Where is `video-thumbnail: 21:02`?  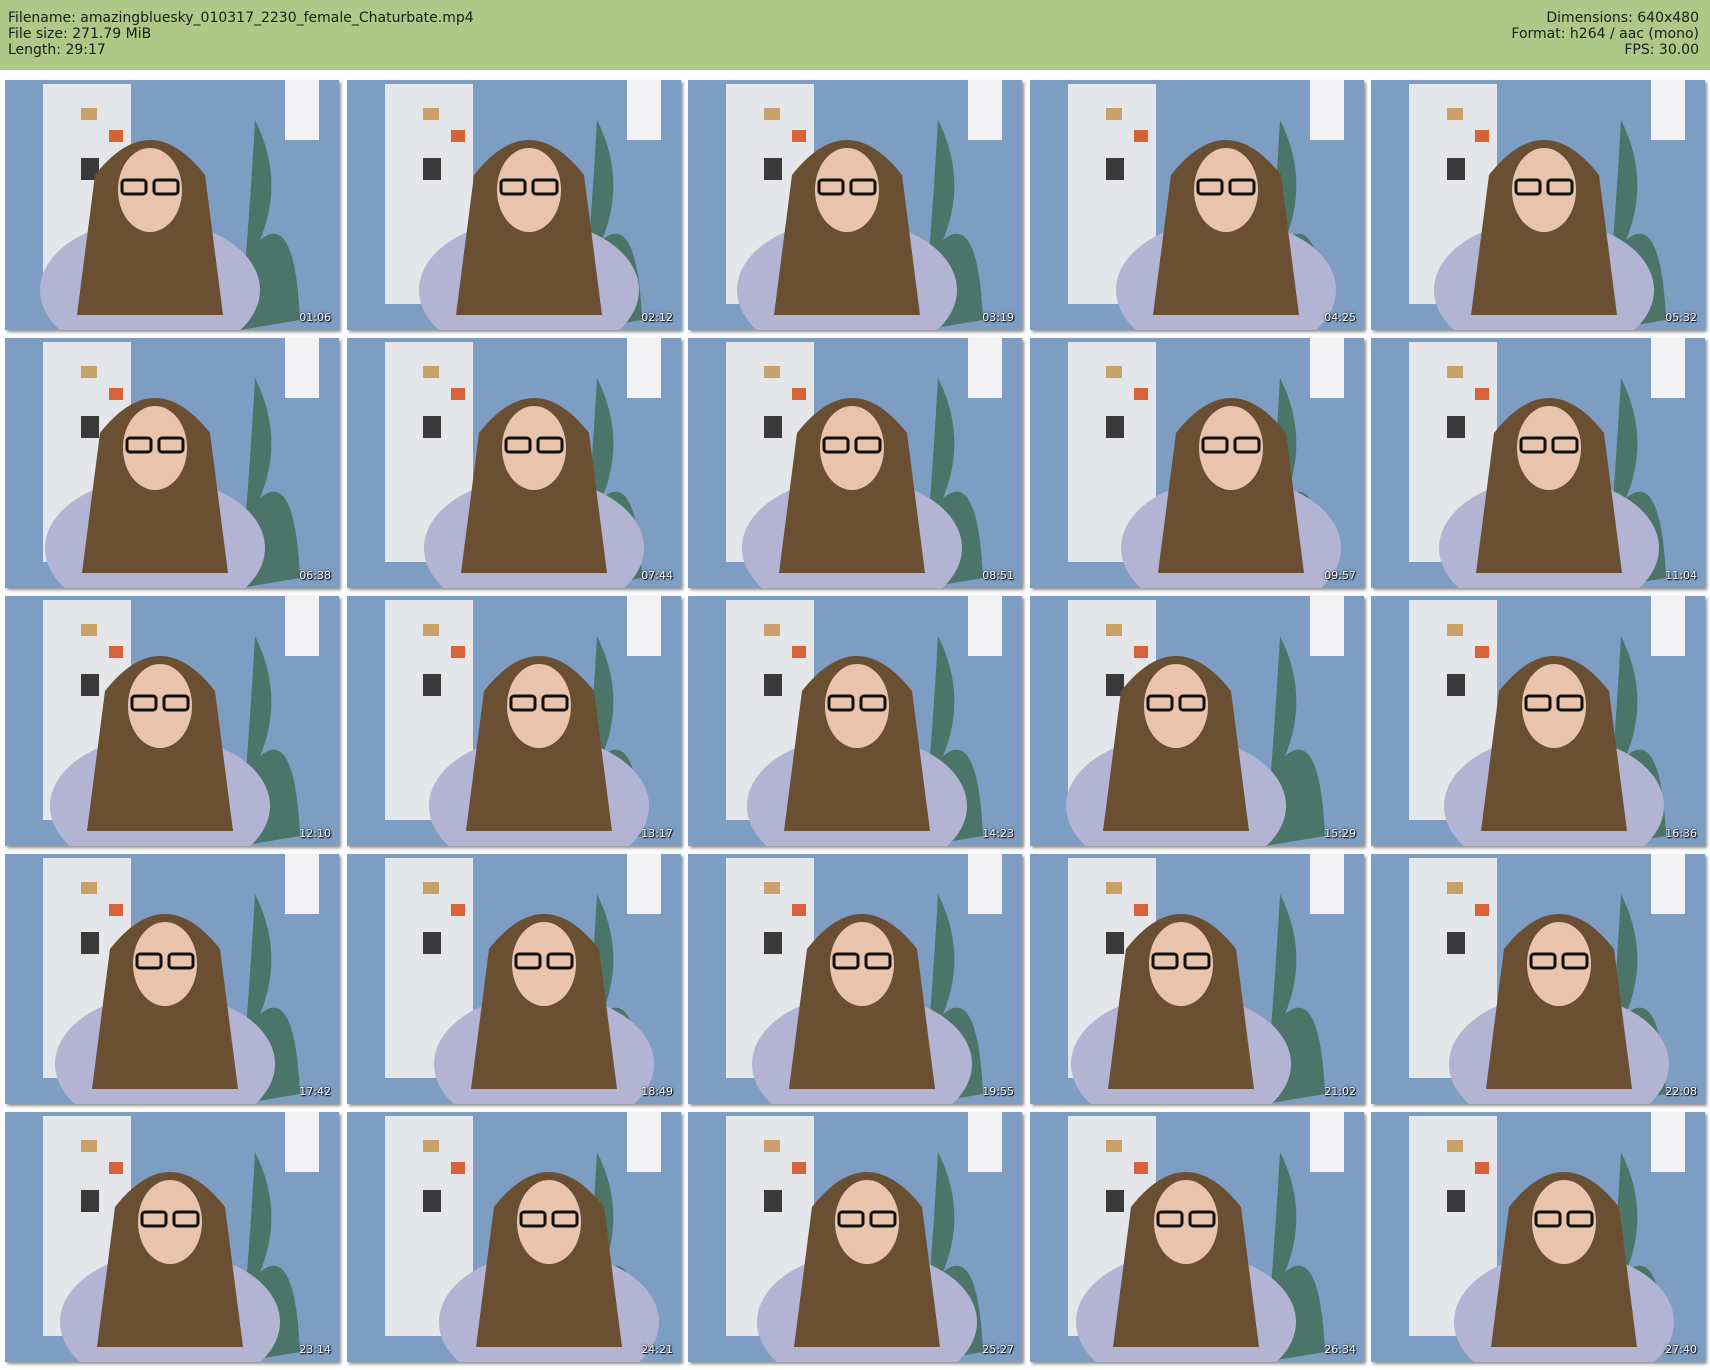 video-thumbnail: 21:02 is located at coordinates (1197, 979).